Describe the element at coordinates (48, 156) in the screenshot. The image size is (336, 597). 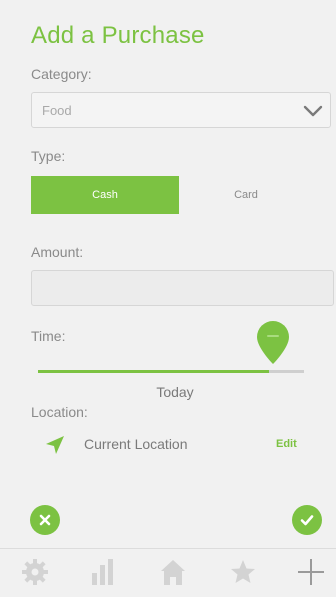
I see `type-label: Type:` at that location.